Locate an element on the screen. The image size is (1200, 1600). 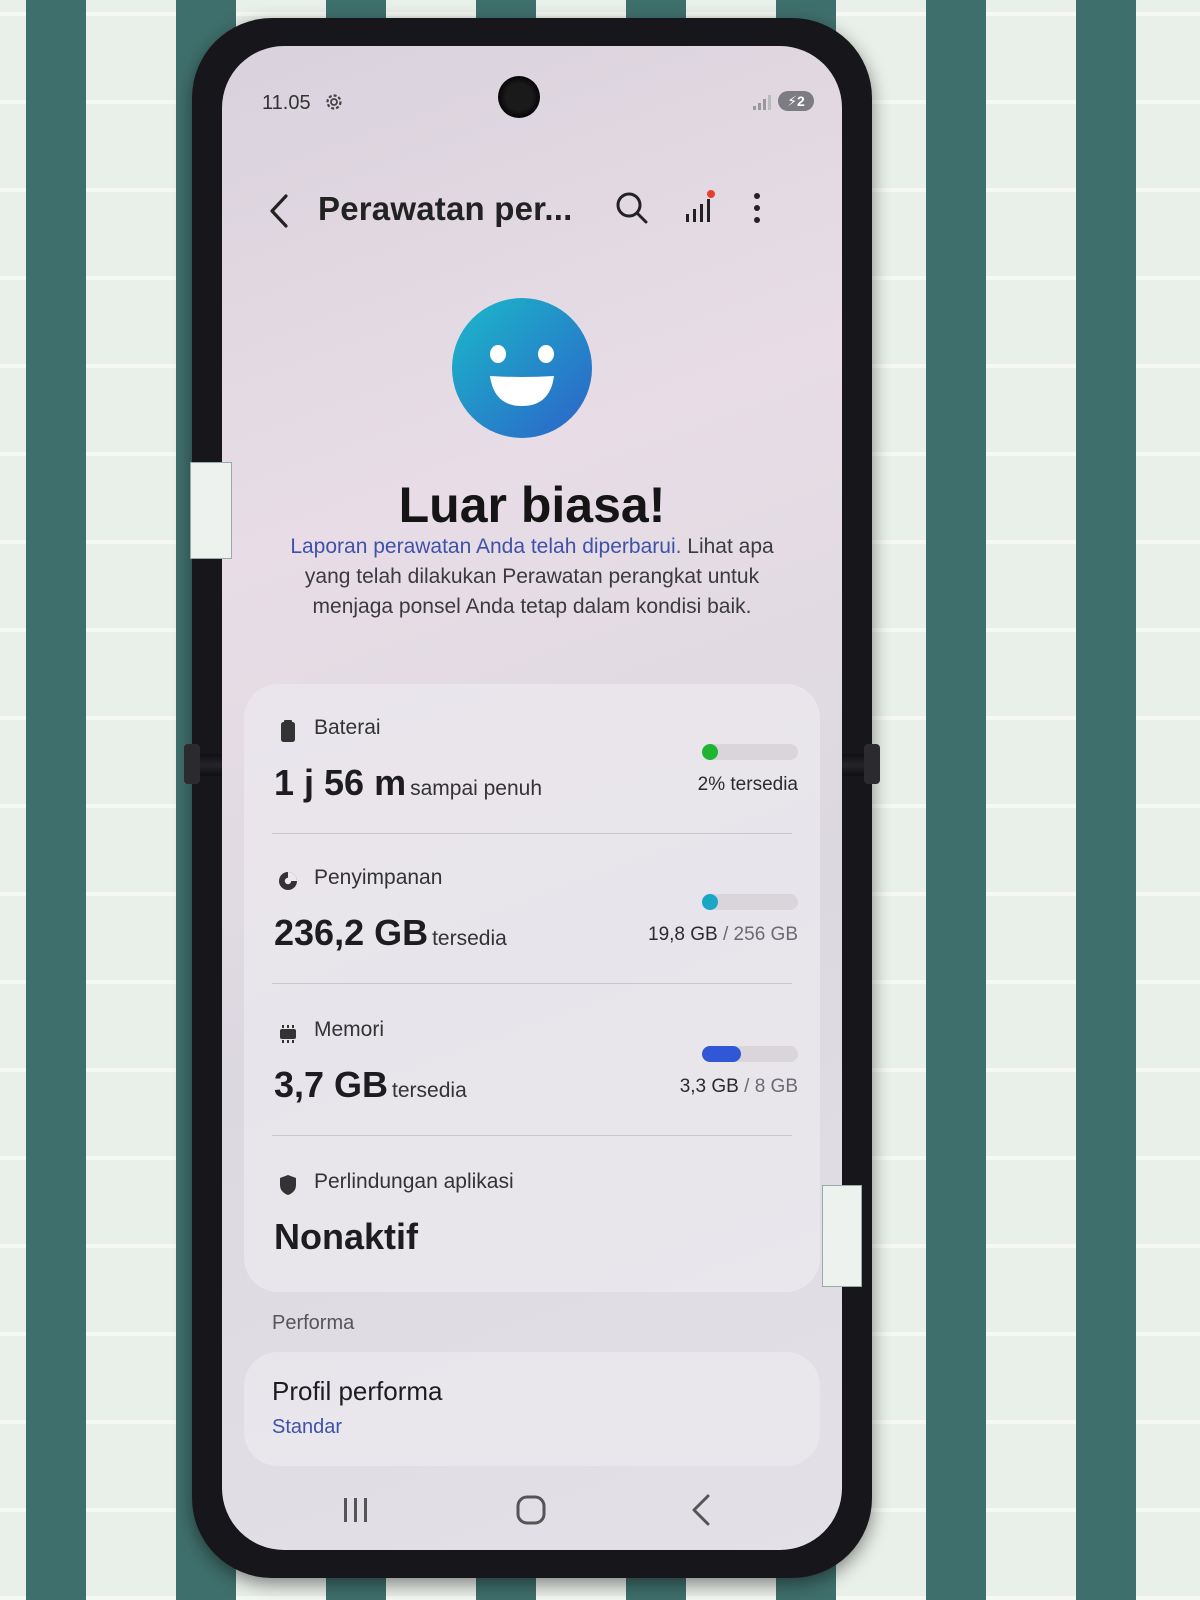
stats-icon is located at coordinates (700, 208).